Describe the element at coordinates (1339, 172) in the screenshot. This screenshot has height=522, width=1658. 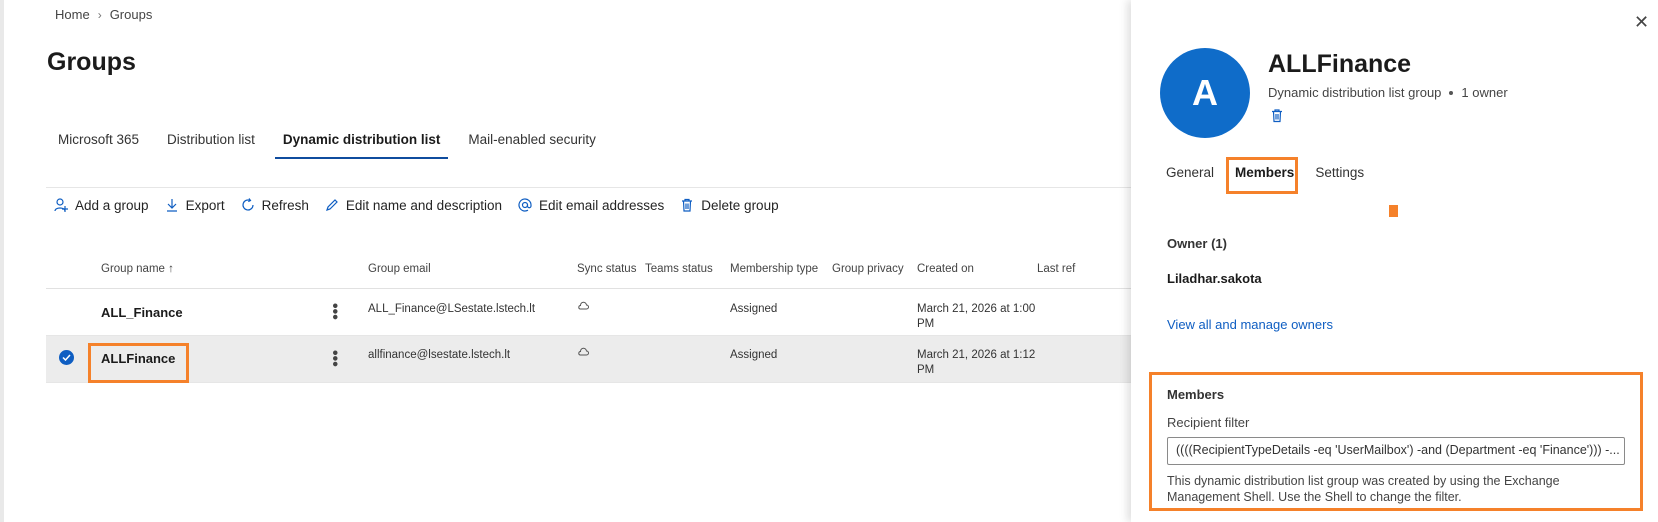
I see `tab-settings: Settings` at that location.